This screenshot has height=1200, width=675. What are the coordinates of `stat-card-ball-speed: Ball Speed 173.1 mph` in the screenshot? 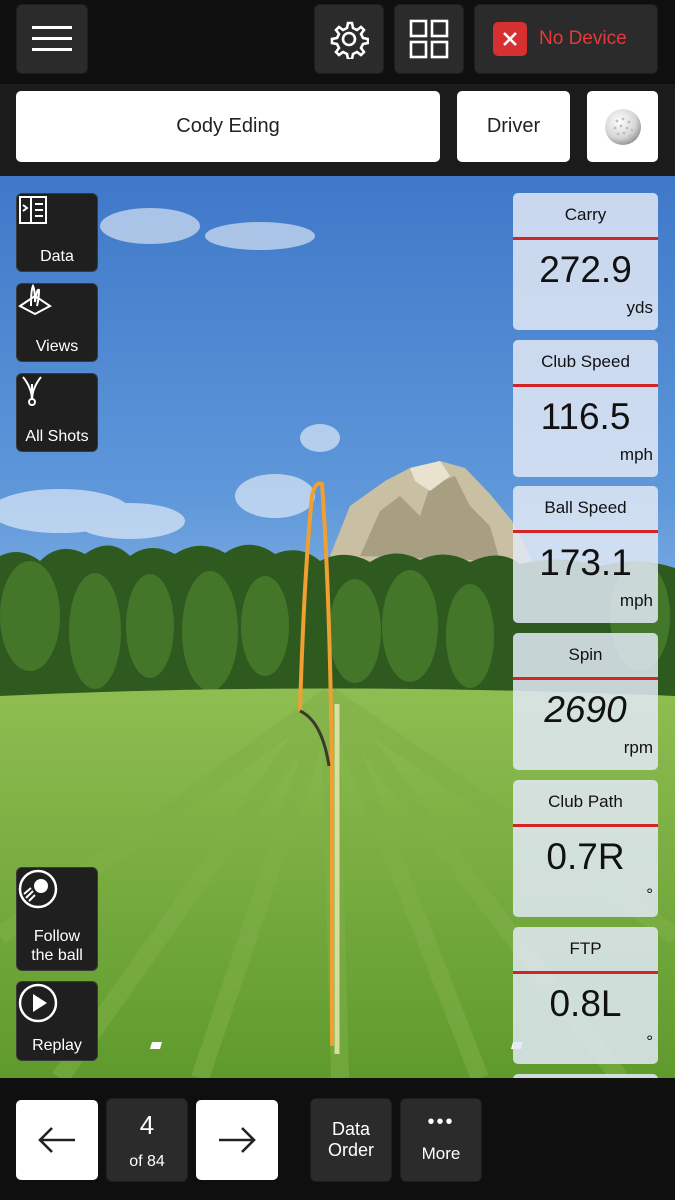 It's located at (585, 554).